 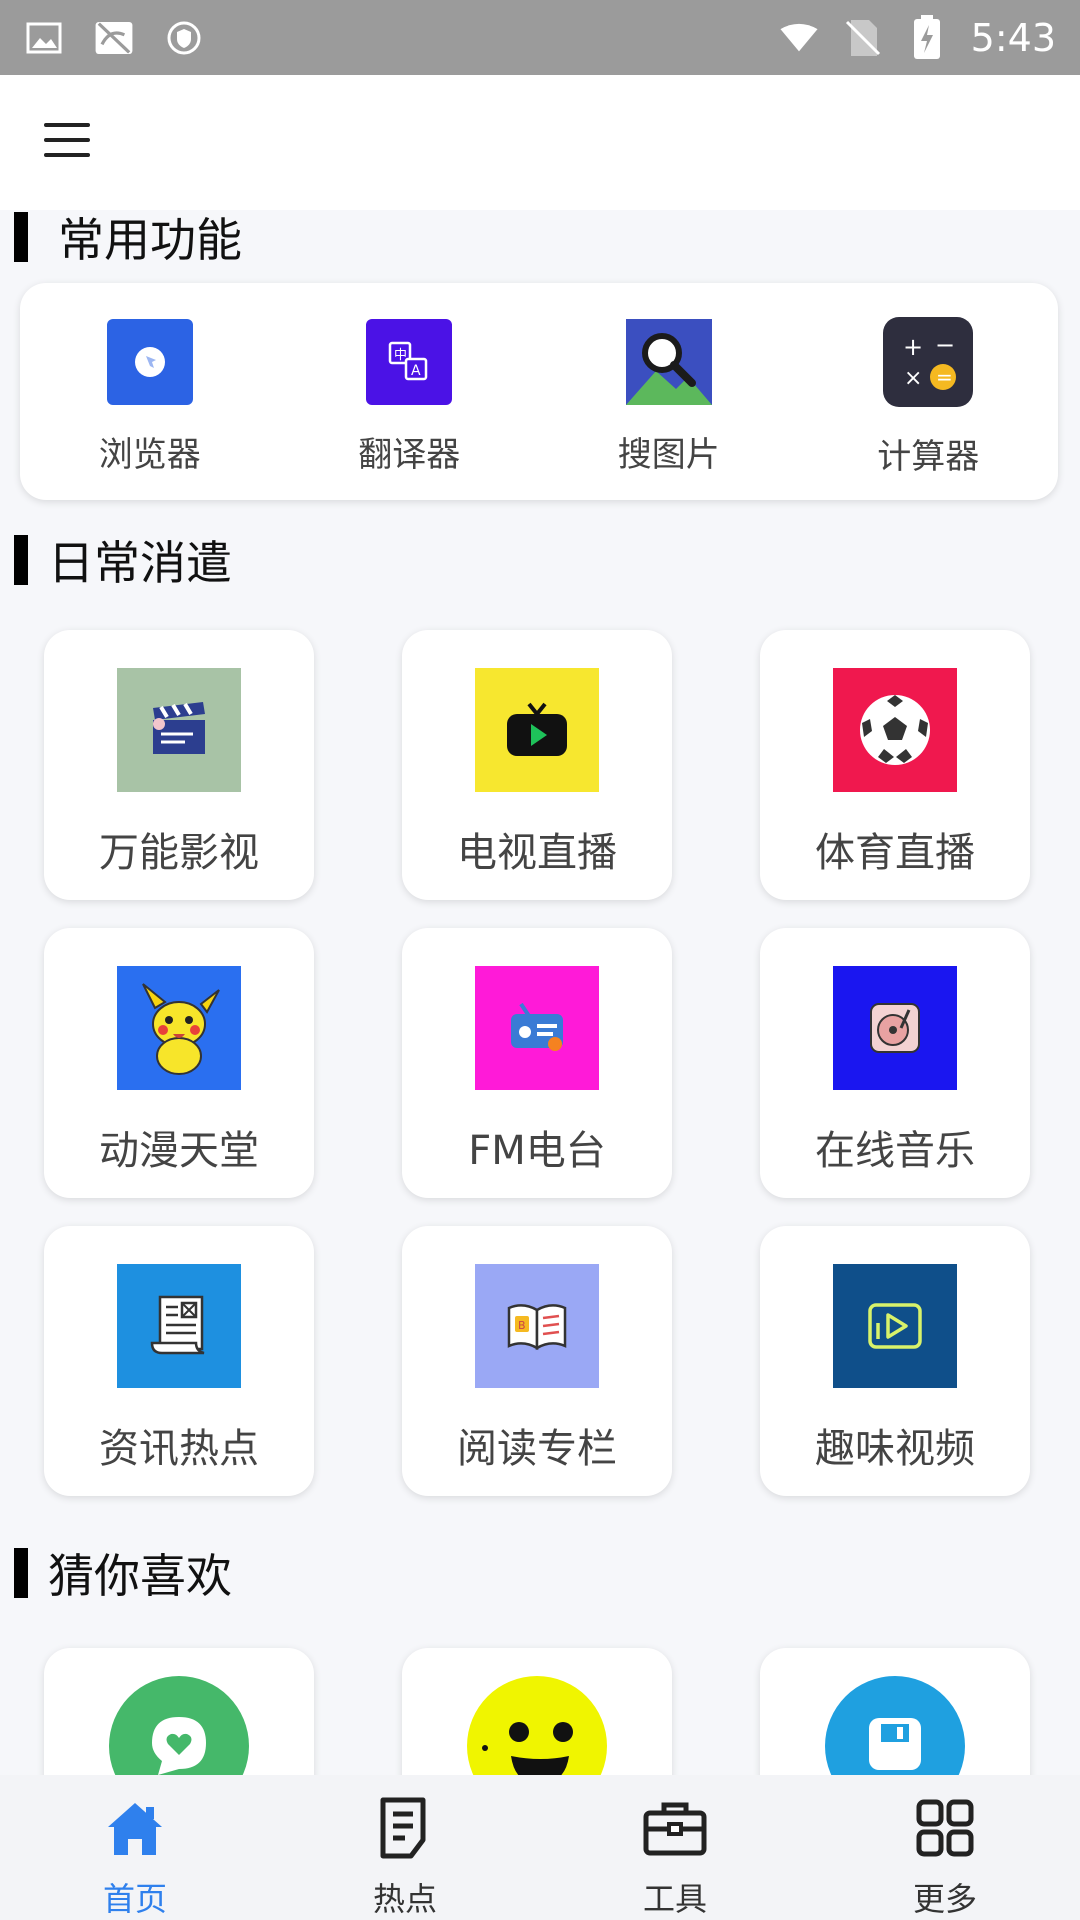 What do you see at coordinates (404, 1899) in the screenshot?
I see `nav-label: 热点` at bounding box center [404, 1899].